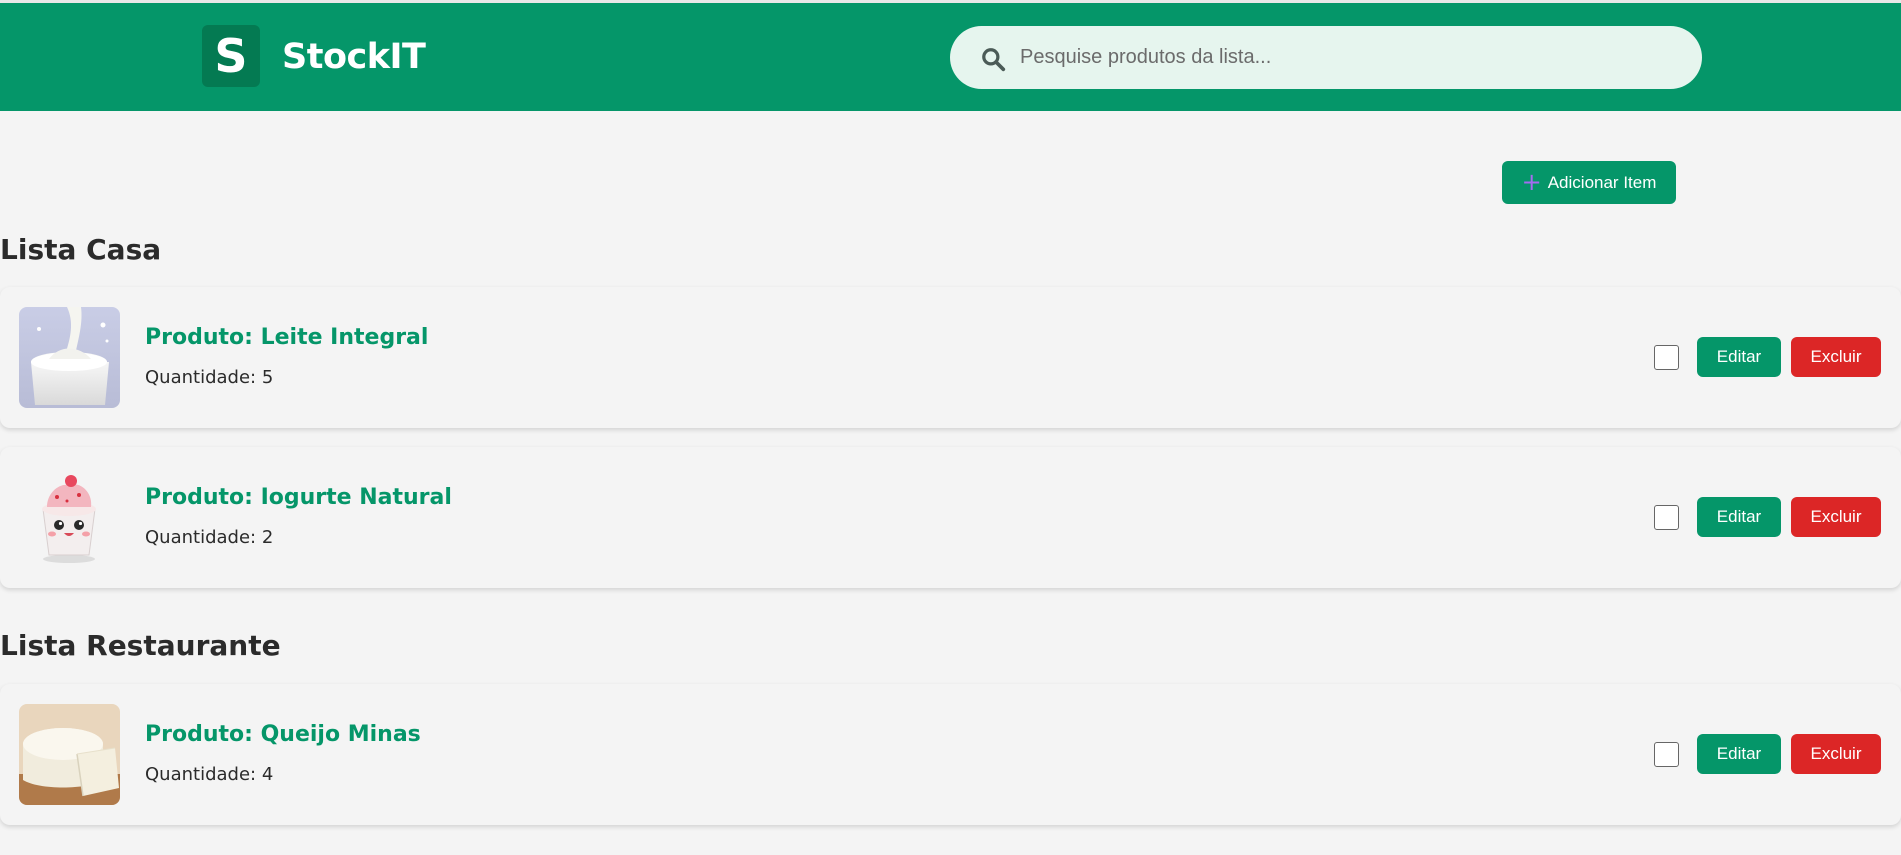  I want to click on product-quantity: Quantidade: 4, so click(209, 774).